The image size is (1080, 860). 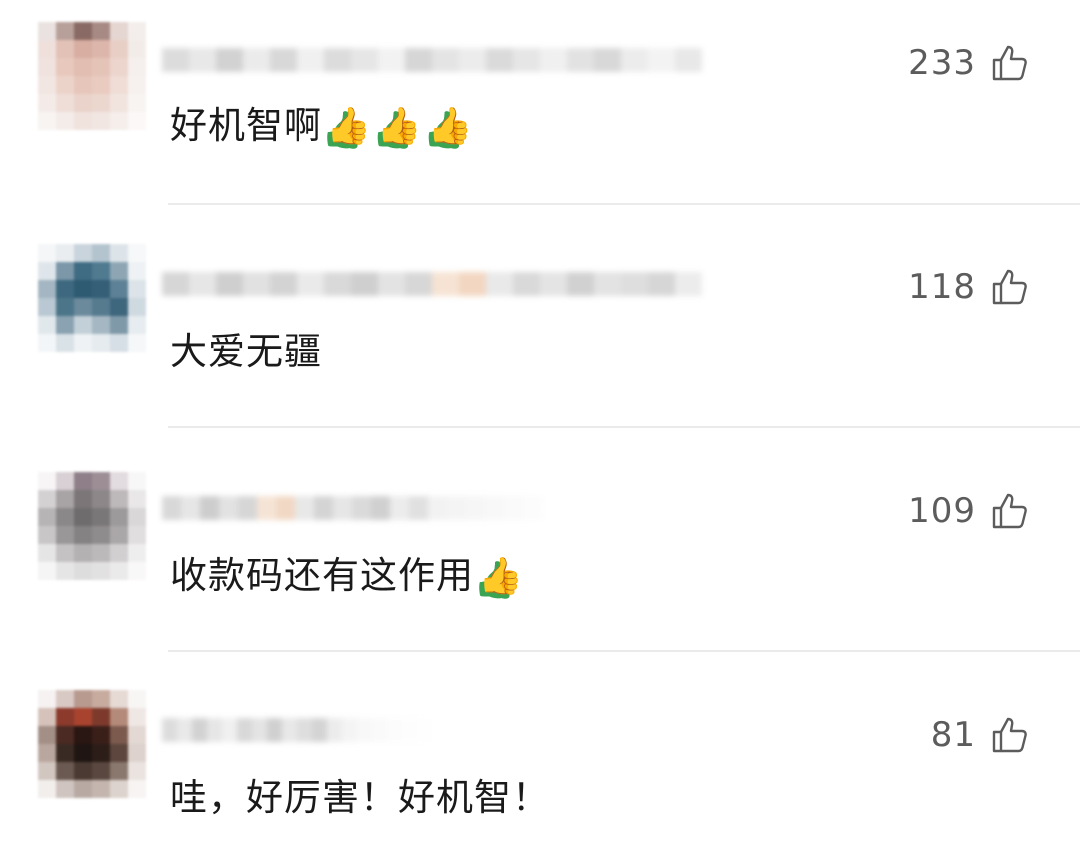 What do you see at coordinates (942, 511) in the screenshot?
I see `like-count: 109` at bounding box center [942, 511].